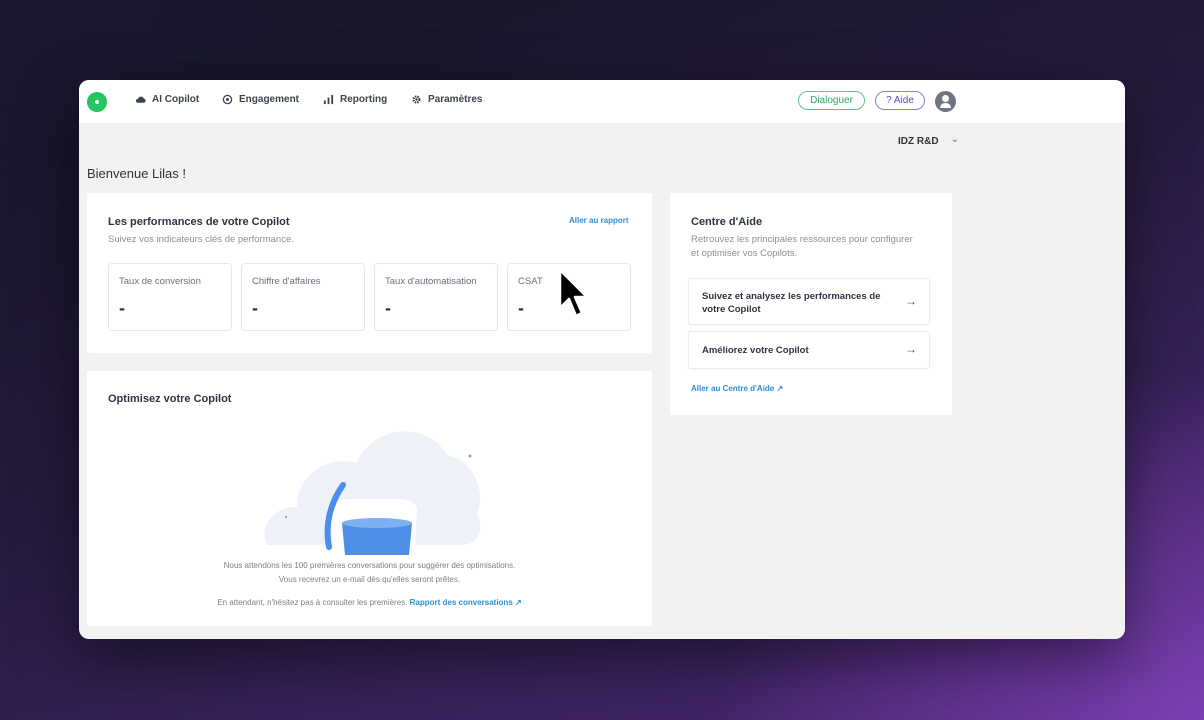  Describe the element at coordinates (436, 297) in the screenshot. I see `kpi-card-automation: Taux d'automatisation -` at that location.